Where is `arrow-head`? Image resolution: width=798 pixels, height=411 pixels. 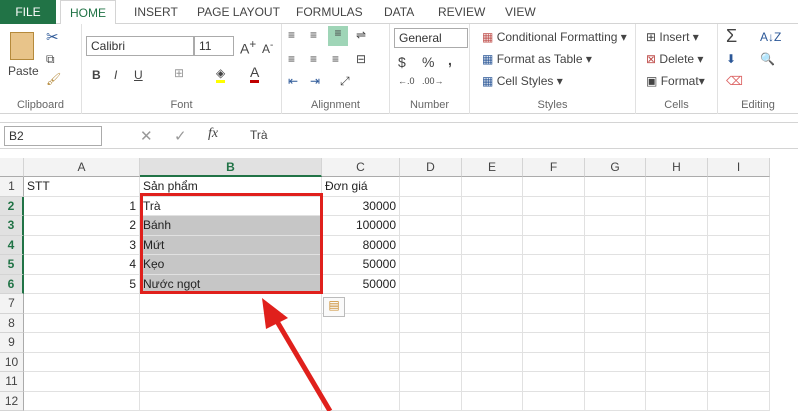 arrow-head is located at coordinates (275, 313).